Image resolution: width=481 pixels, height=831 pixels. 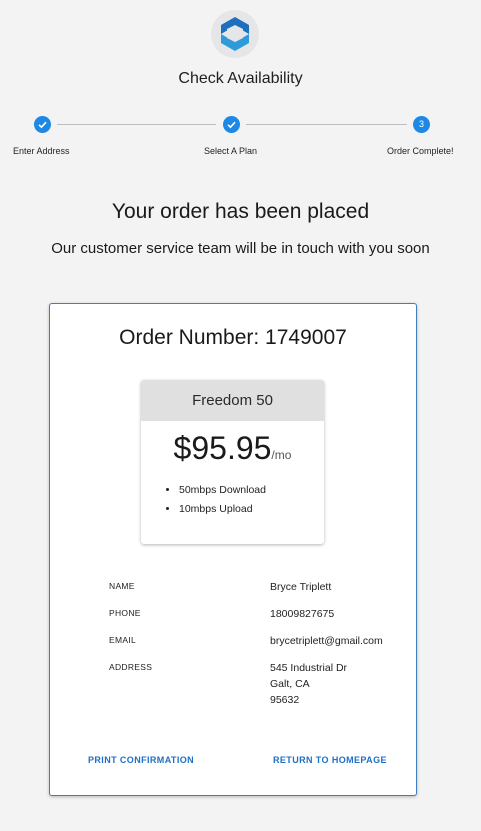 I want to click on price-amount: $95.95, so click(x=222, y=448).